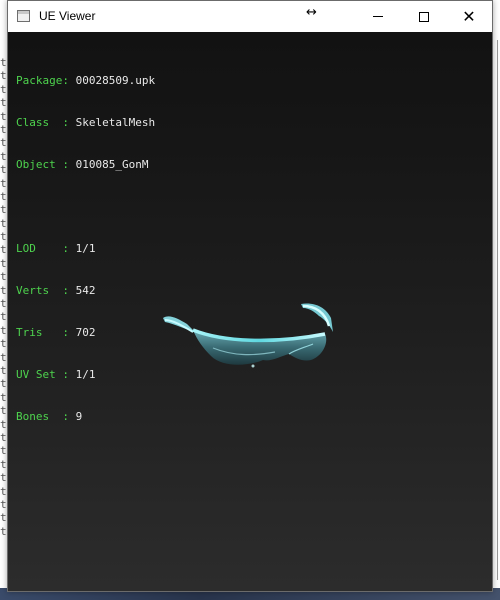 The width and height of the screenshot is (500, 600). Describe the element at coordinates (115, 122) in the screenshot. I see `info-value: SkeletalMesh` at that location.